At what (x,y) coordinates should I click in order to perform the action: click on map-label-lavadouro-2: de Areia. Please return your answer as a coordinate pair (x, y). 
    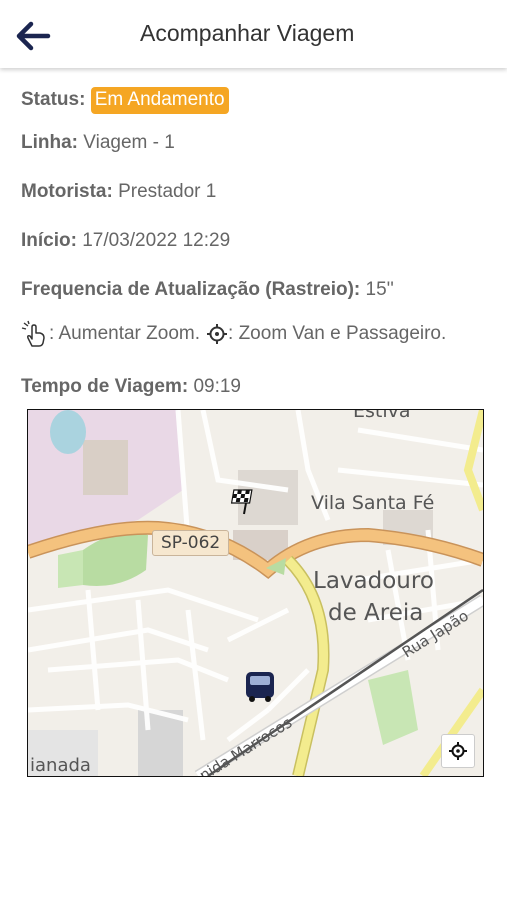
    Looking at the image, I should click on (376, 613).